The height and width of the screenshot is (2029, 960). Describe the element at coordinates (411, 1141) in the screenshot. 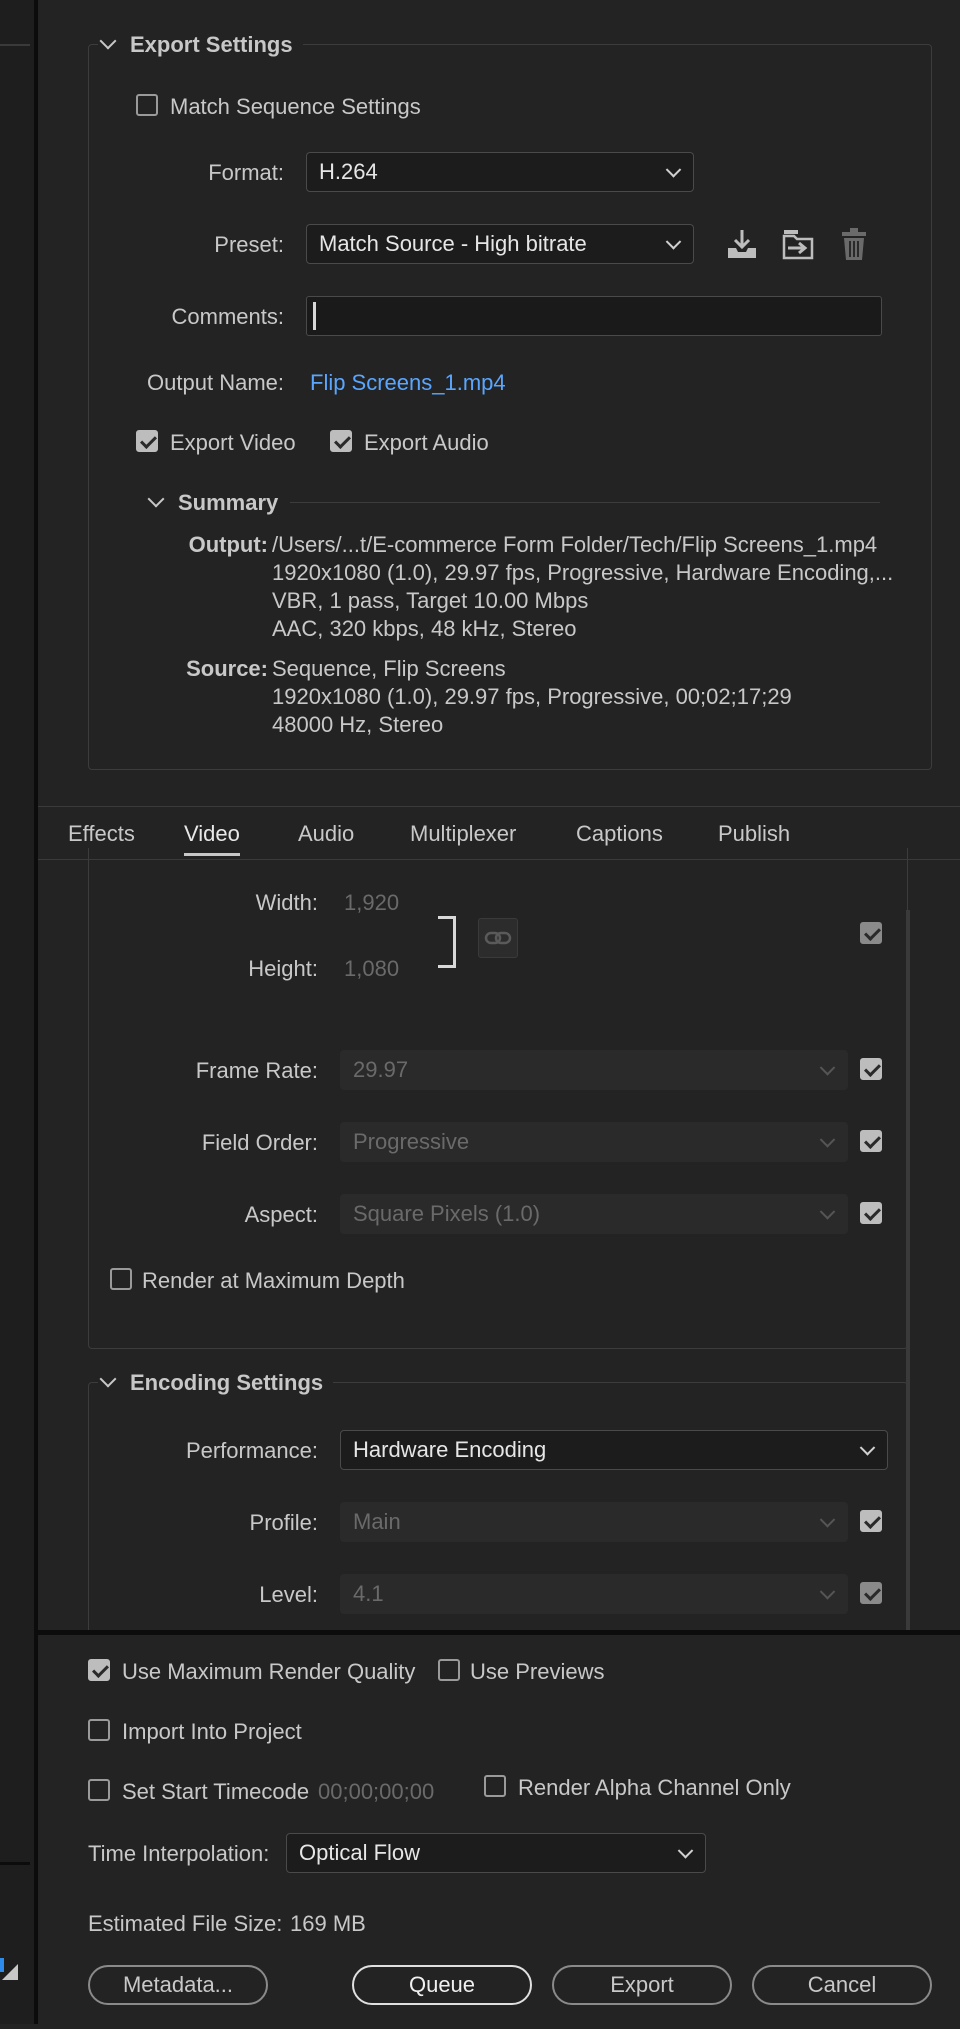

I see `field-order-value: Progressive` at that location.